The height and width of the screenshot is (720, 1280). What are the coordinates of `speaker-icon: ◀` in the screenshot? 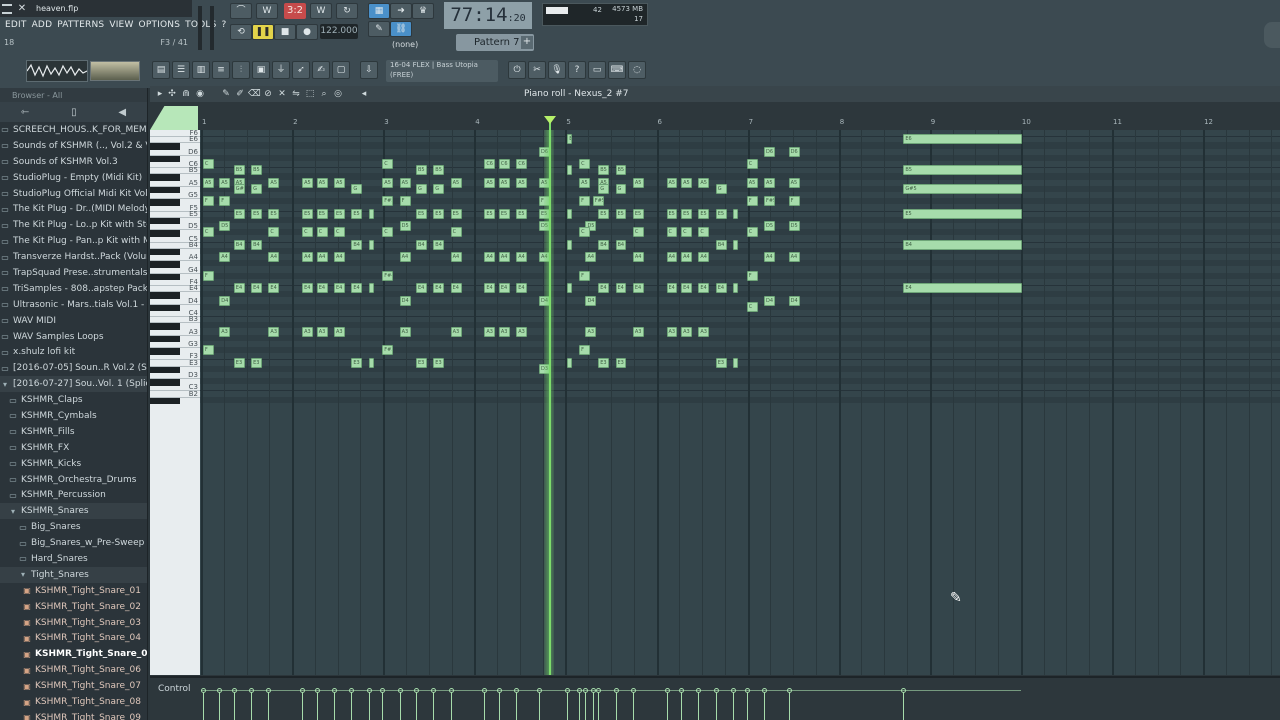 It's located at (122, 112).